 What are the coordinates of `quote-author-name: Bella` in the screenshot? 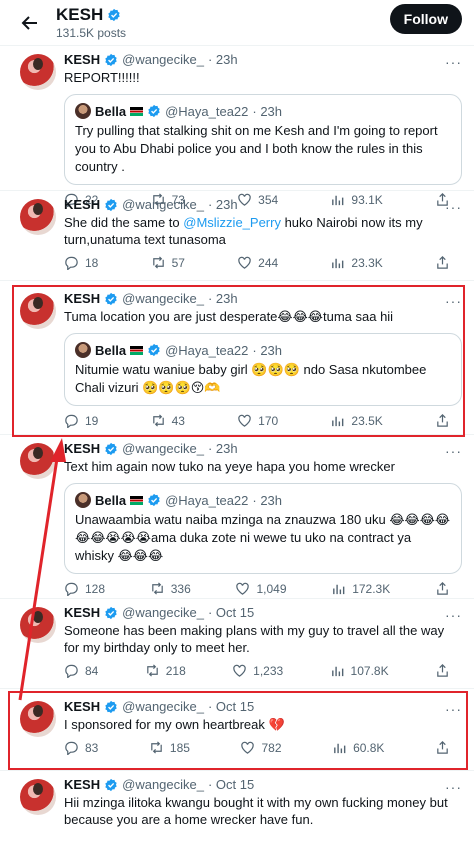 It's located at (111, 350).